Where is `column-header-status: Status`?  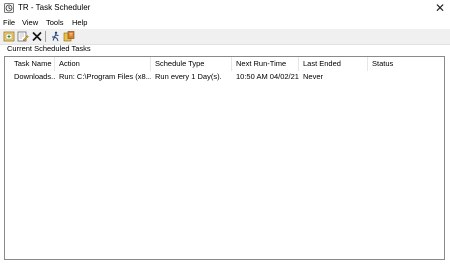 column-header-status: Status is located at coordinates (406, 64).